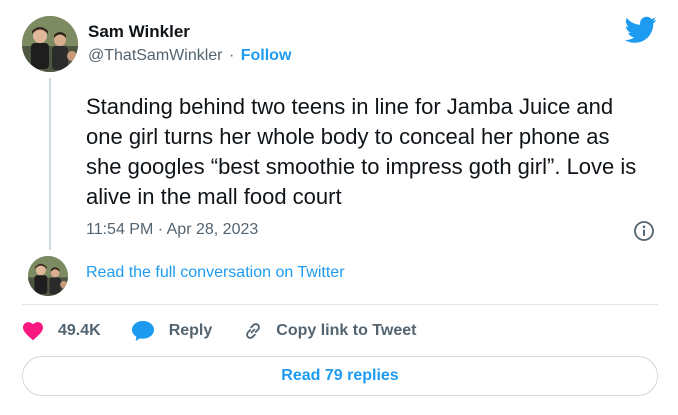  Describe the element at coordinates (340, 376) in the screenshot. I see `read-replies-button: Read 79 replies` at that location.